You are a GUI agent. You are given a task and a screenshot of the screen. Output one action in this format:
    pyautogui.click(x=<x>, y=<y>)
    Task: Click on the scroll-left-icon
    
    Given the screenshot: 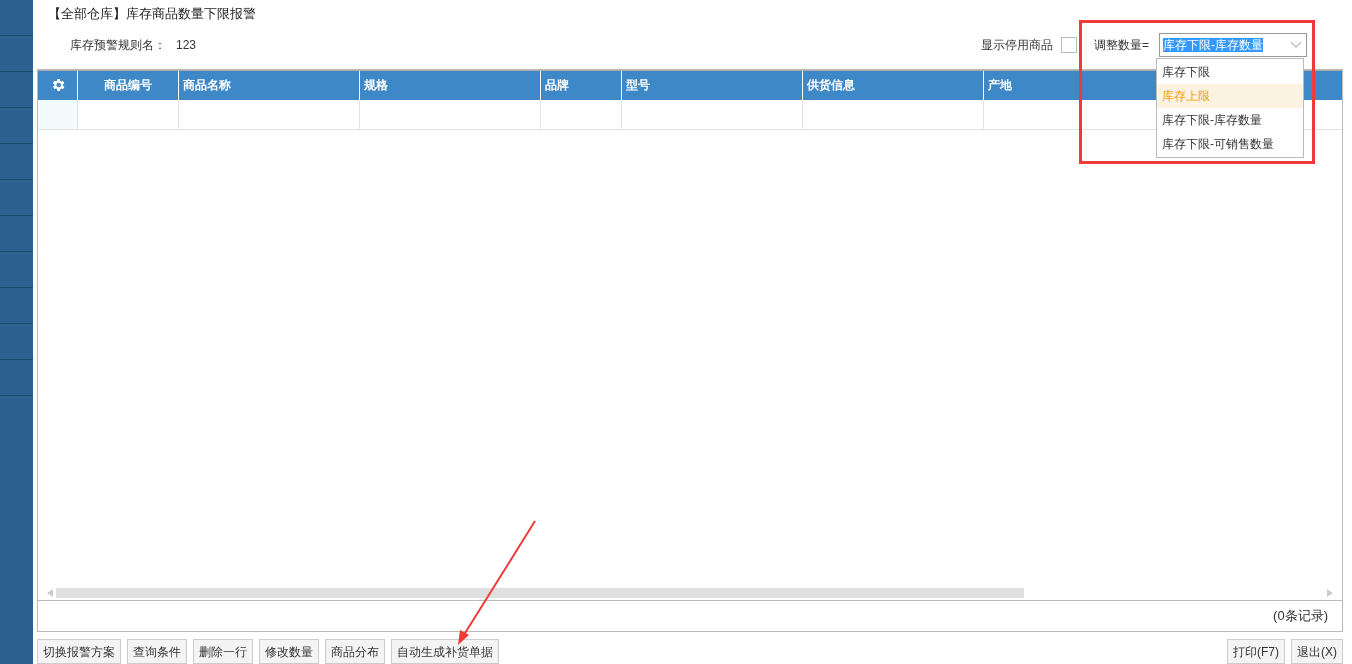 What is the action you would take?
    pyautogui.click(x=50, y=593)
    